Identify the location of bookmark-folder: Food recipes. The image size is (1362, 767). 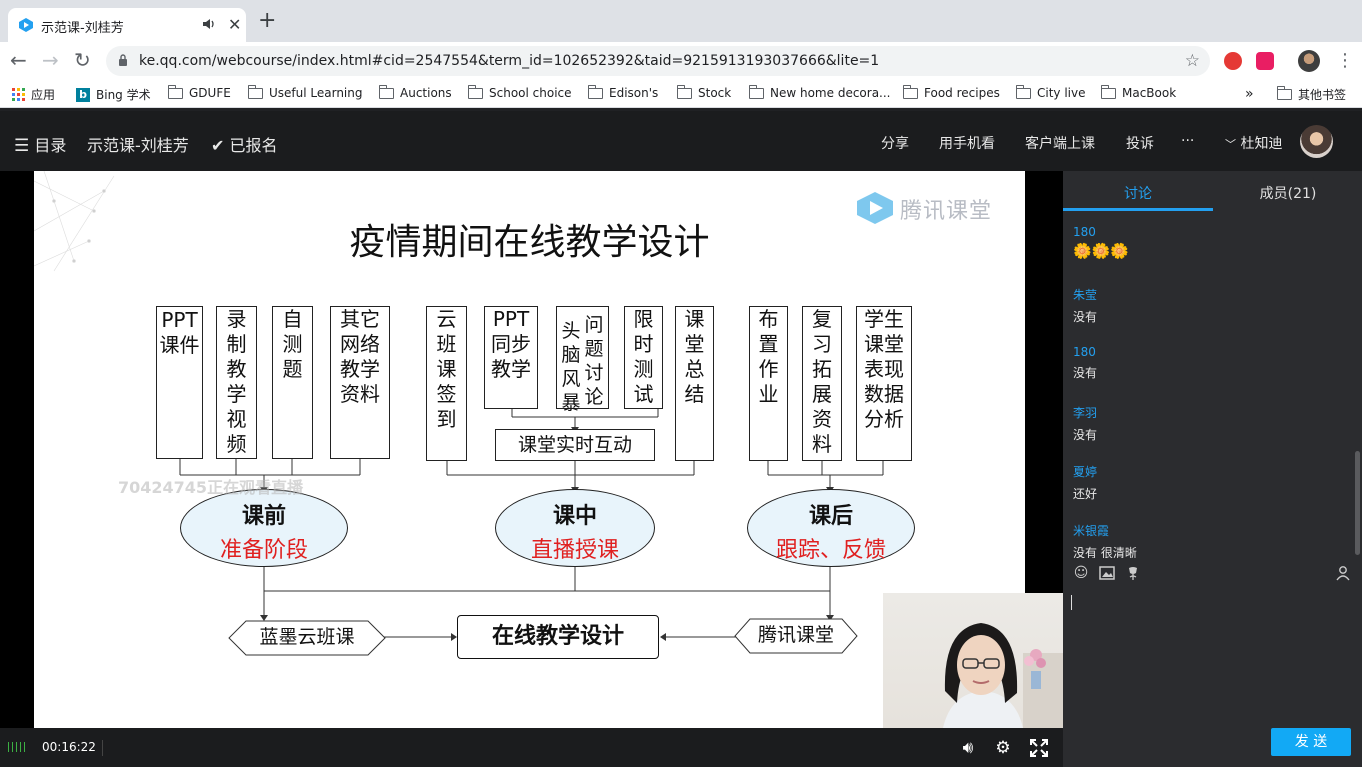
(951, 92).